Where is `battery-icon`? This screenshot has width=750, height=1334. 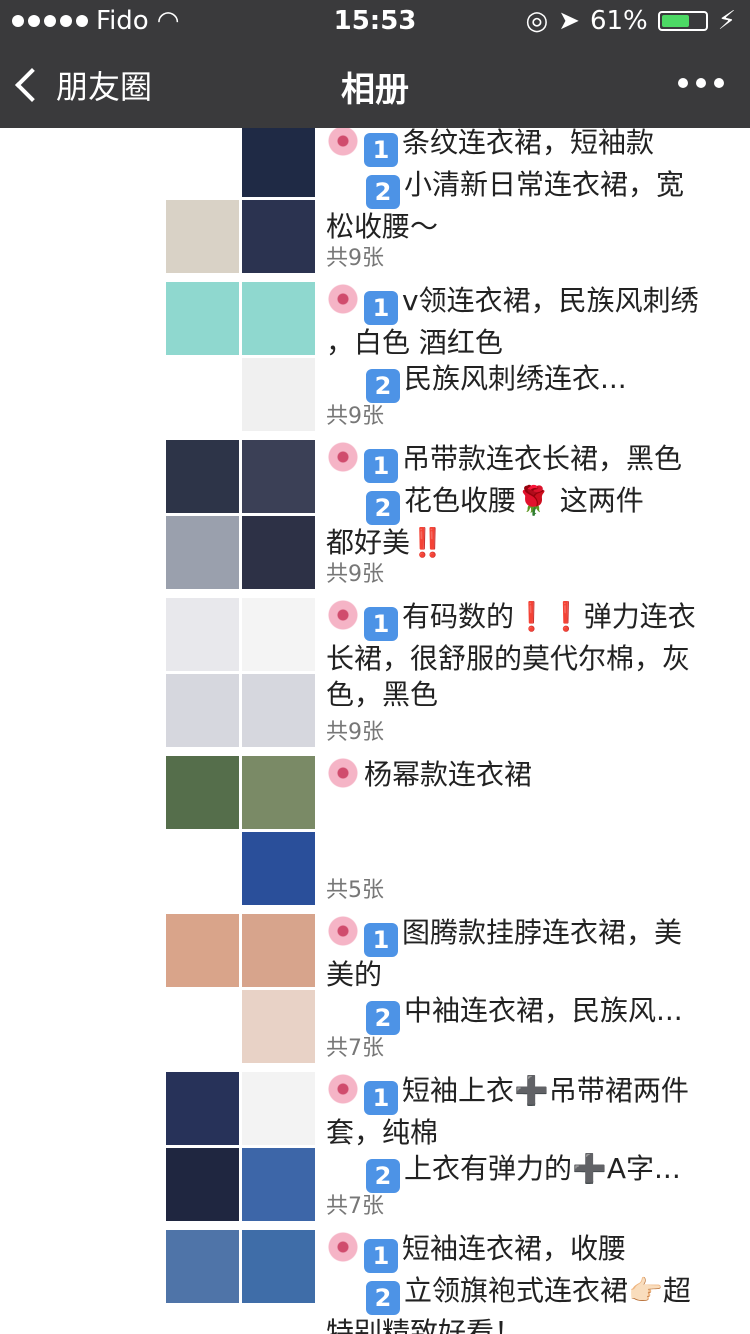
battery-icon is located at coordinates (682, 21).